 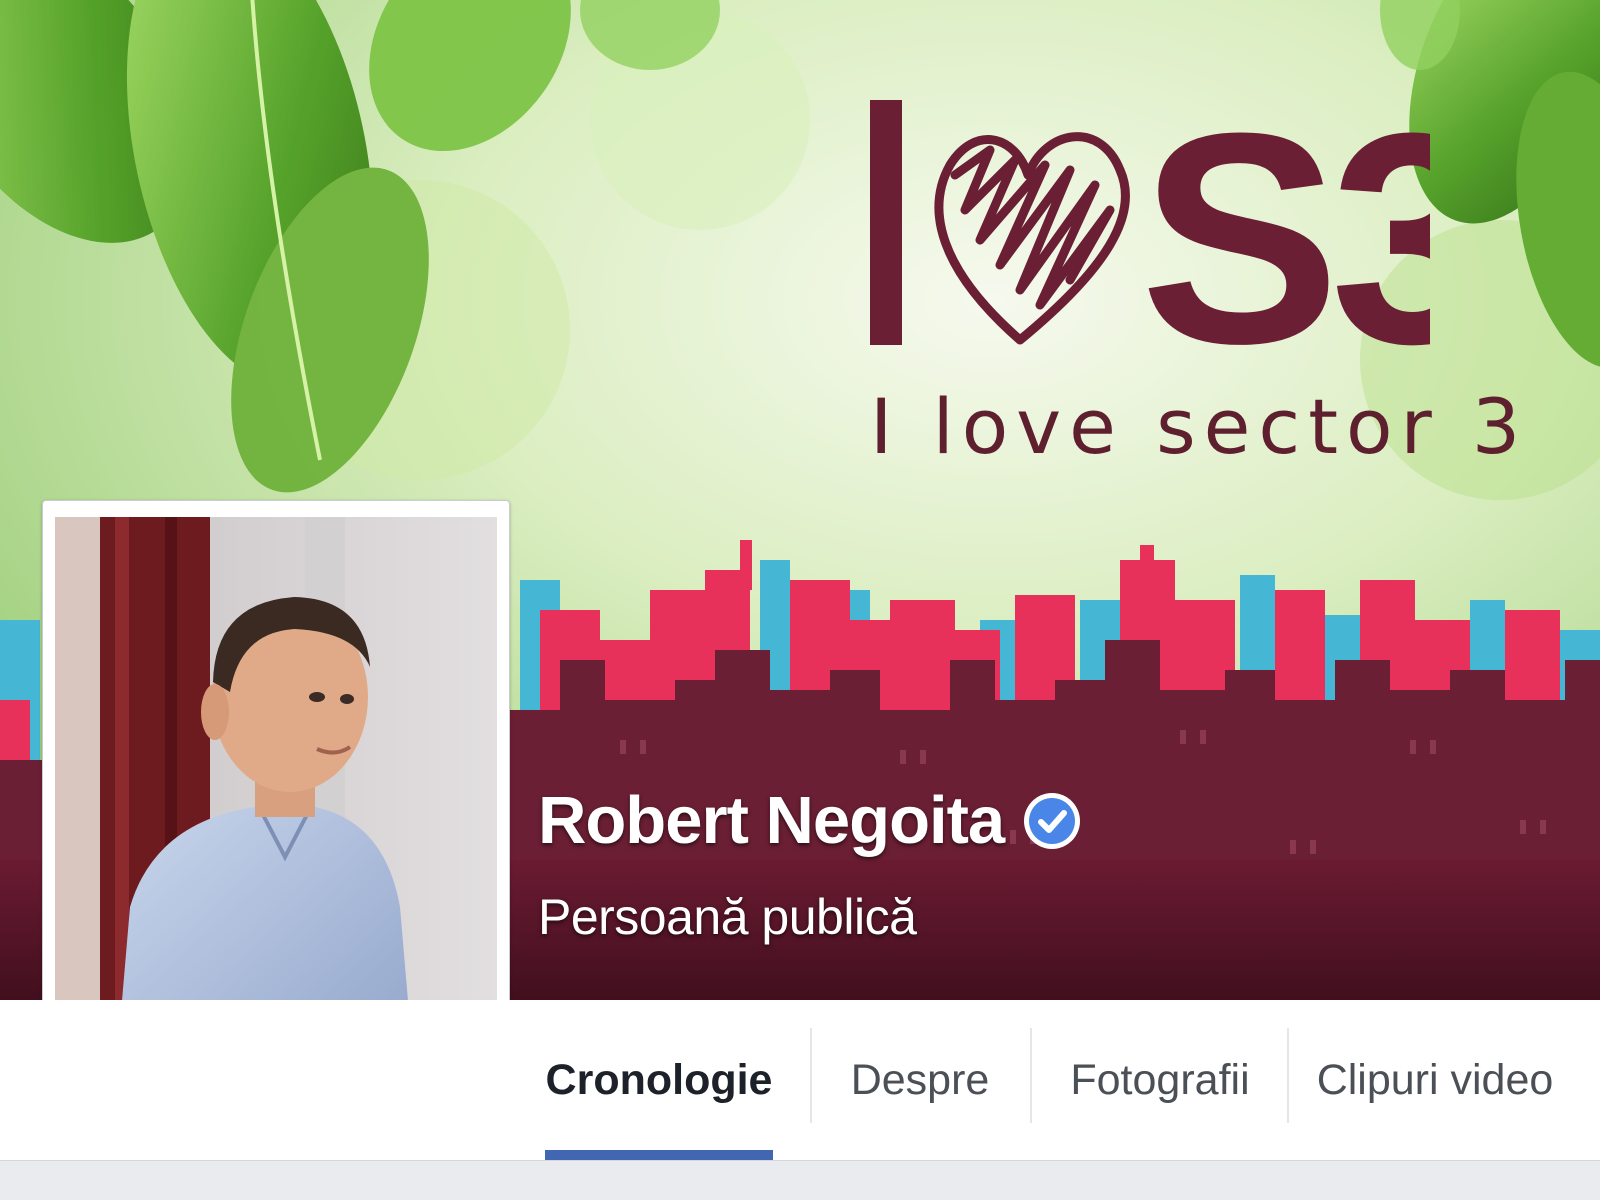 What do you see at coordinates (1032, 238) in the screenshot?
I see `heart-icon` at bounding box center [1032, 238].